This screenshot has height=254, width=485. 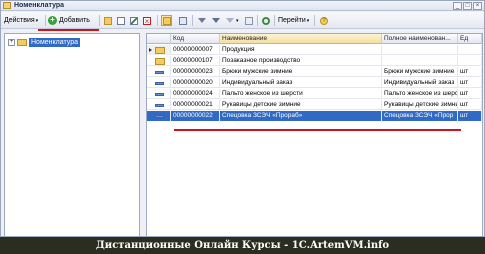 I want to click on cell-full-name: Спецовка ЗСЭЧ «Прор, so click(x=420, y=116).